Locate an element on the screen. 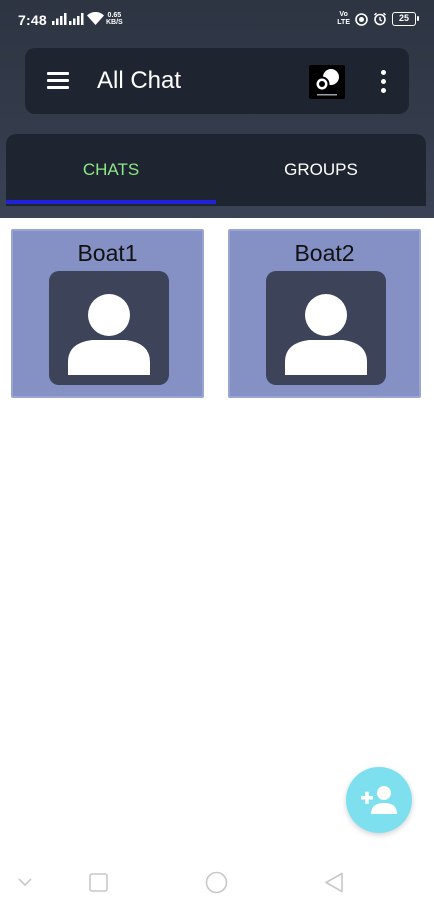 This screenshot has width=434, height=907. tab-chats: CHATS is located at coordinates (111, 170).